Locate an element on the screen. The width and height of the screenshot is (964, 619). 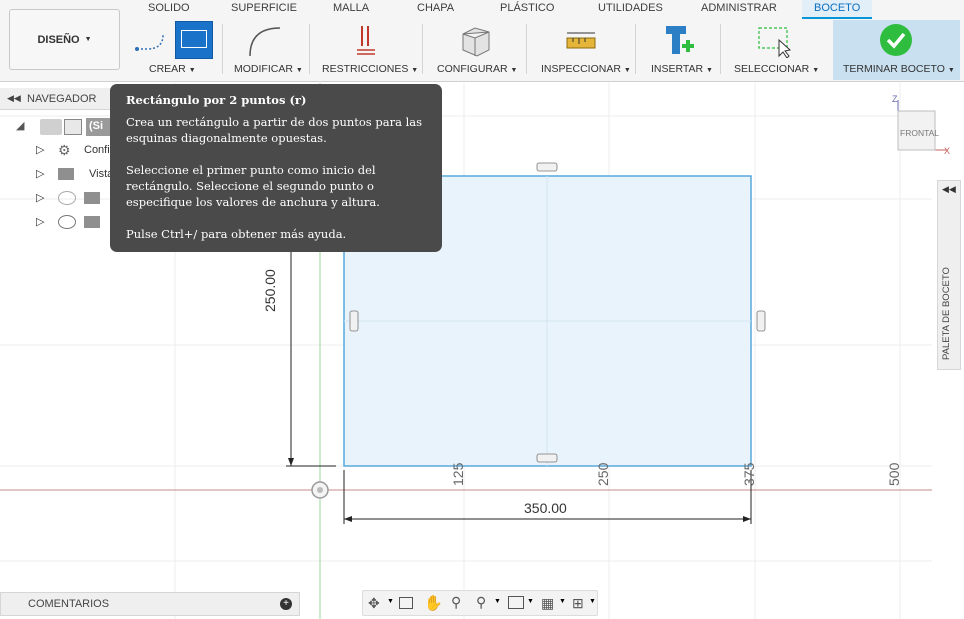
select-tool-icon is located at coordinates (775, 41).